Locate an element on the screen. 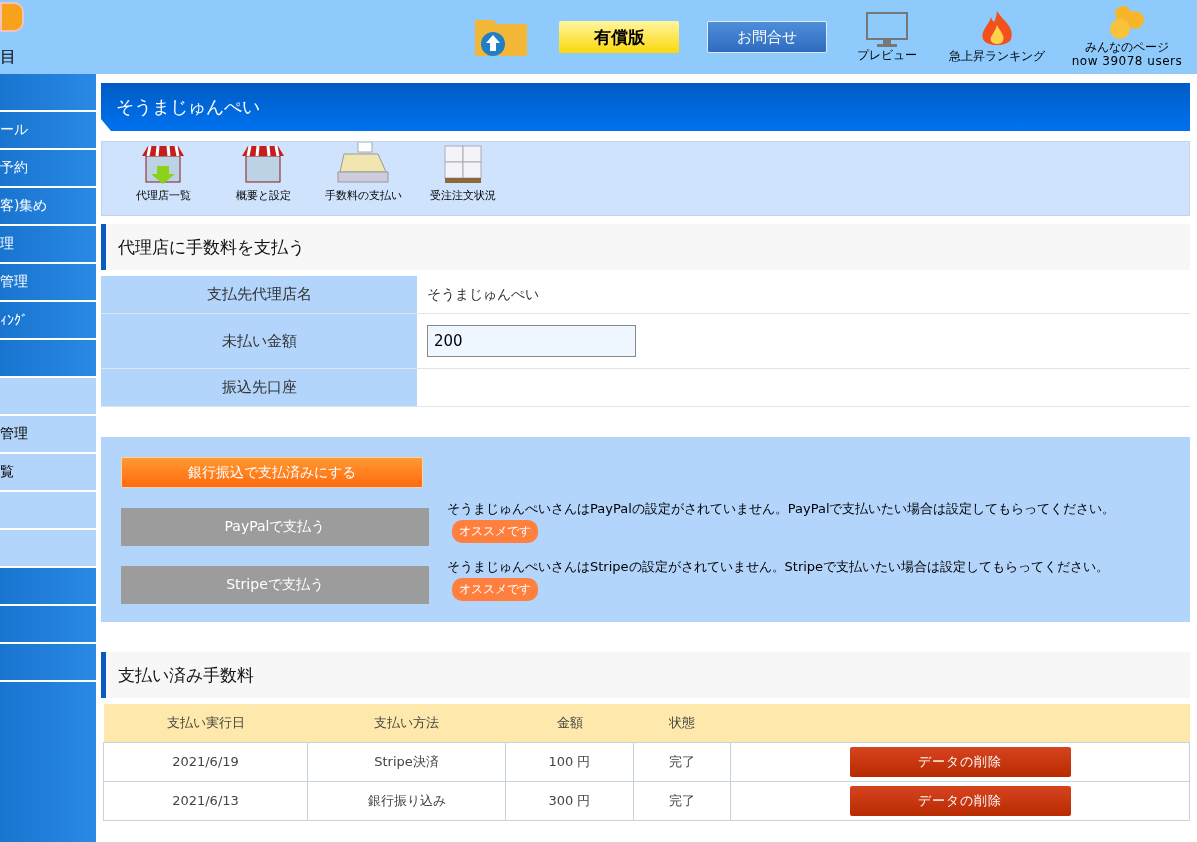 Image resolution: width=1197 pixels, height=842 pixels. pay-button: Stripeで支払う is located at coordinates (275, 585).